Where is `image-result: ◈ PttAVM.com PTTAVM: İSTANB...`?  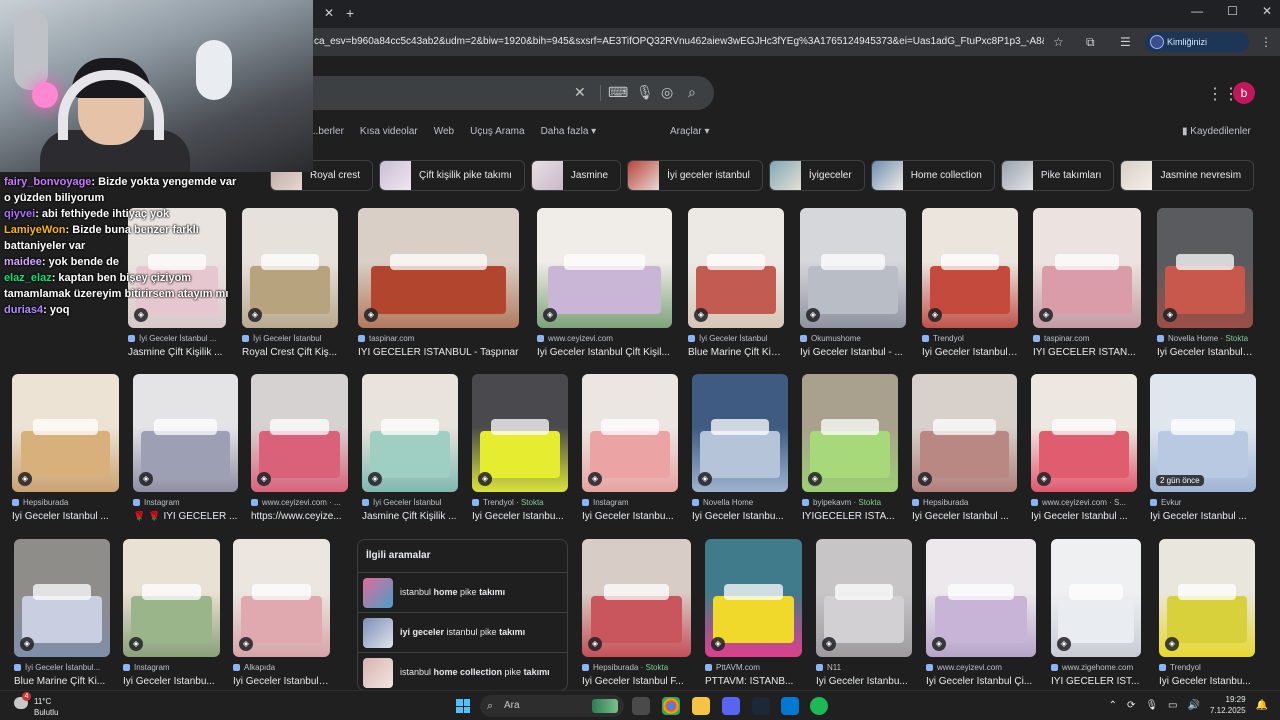 image-result: ◈ PttAVM.com PTTAVM: İSTANB... is located at coordinates (753, 614).